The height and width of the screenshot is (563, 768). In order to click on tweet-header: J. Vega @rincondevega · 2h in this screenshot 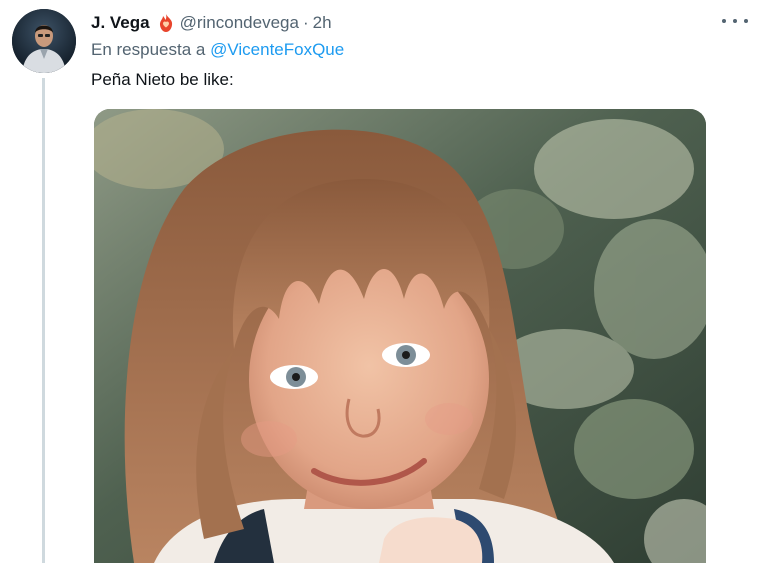, I will do `click(211, 23)`.